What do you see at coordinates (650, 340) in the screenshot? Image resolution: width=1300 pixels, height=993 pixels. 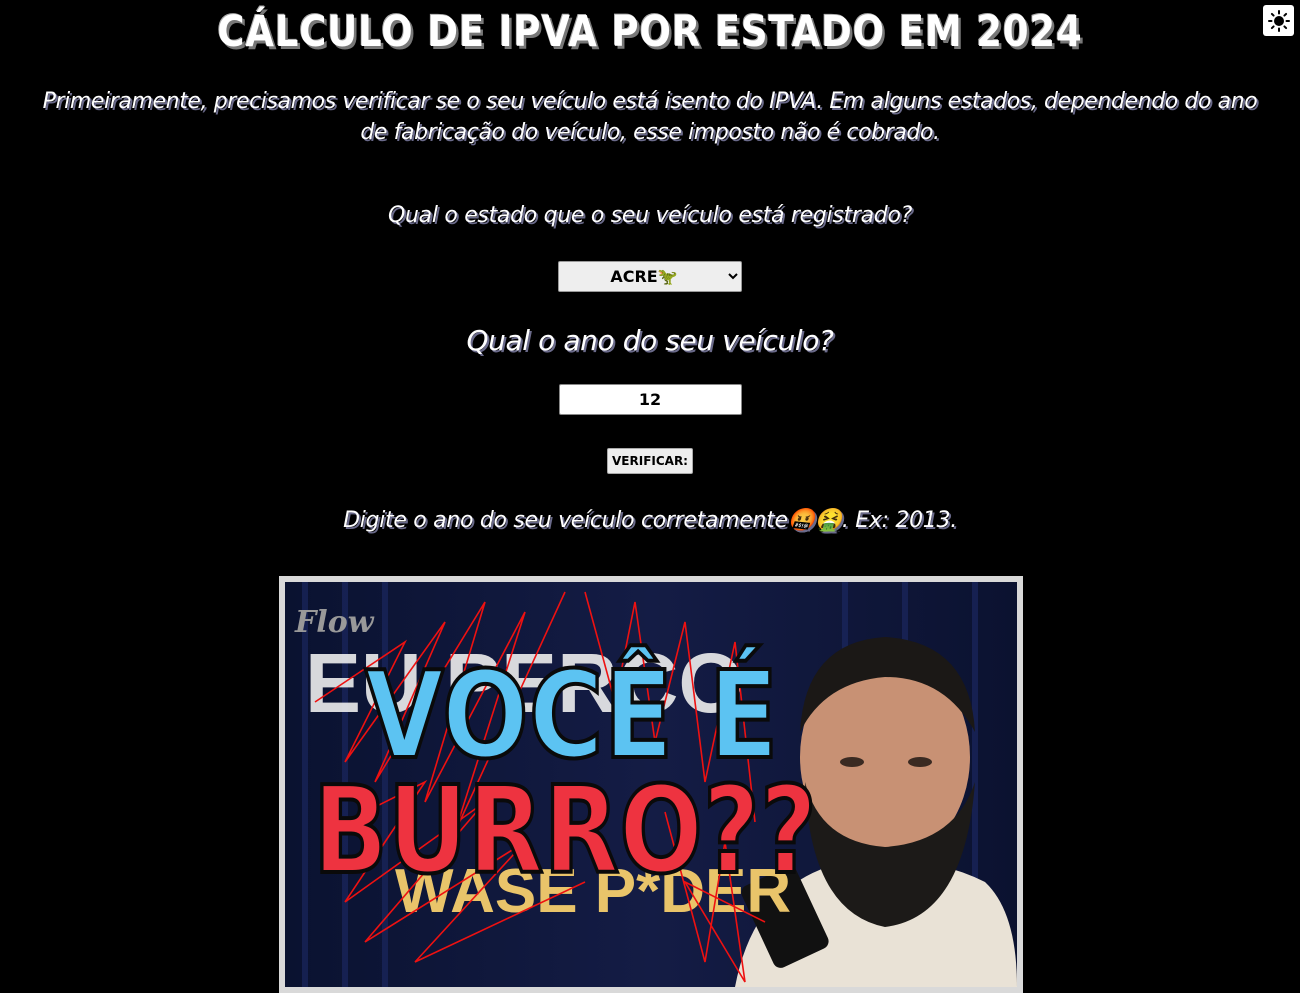 I see `year-question: Qual o ano do seu veículo?` at bounding box center [650, 340].